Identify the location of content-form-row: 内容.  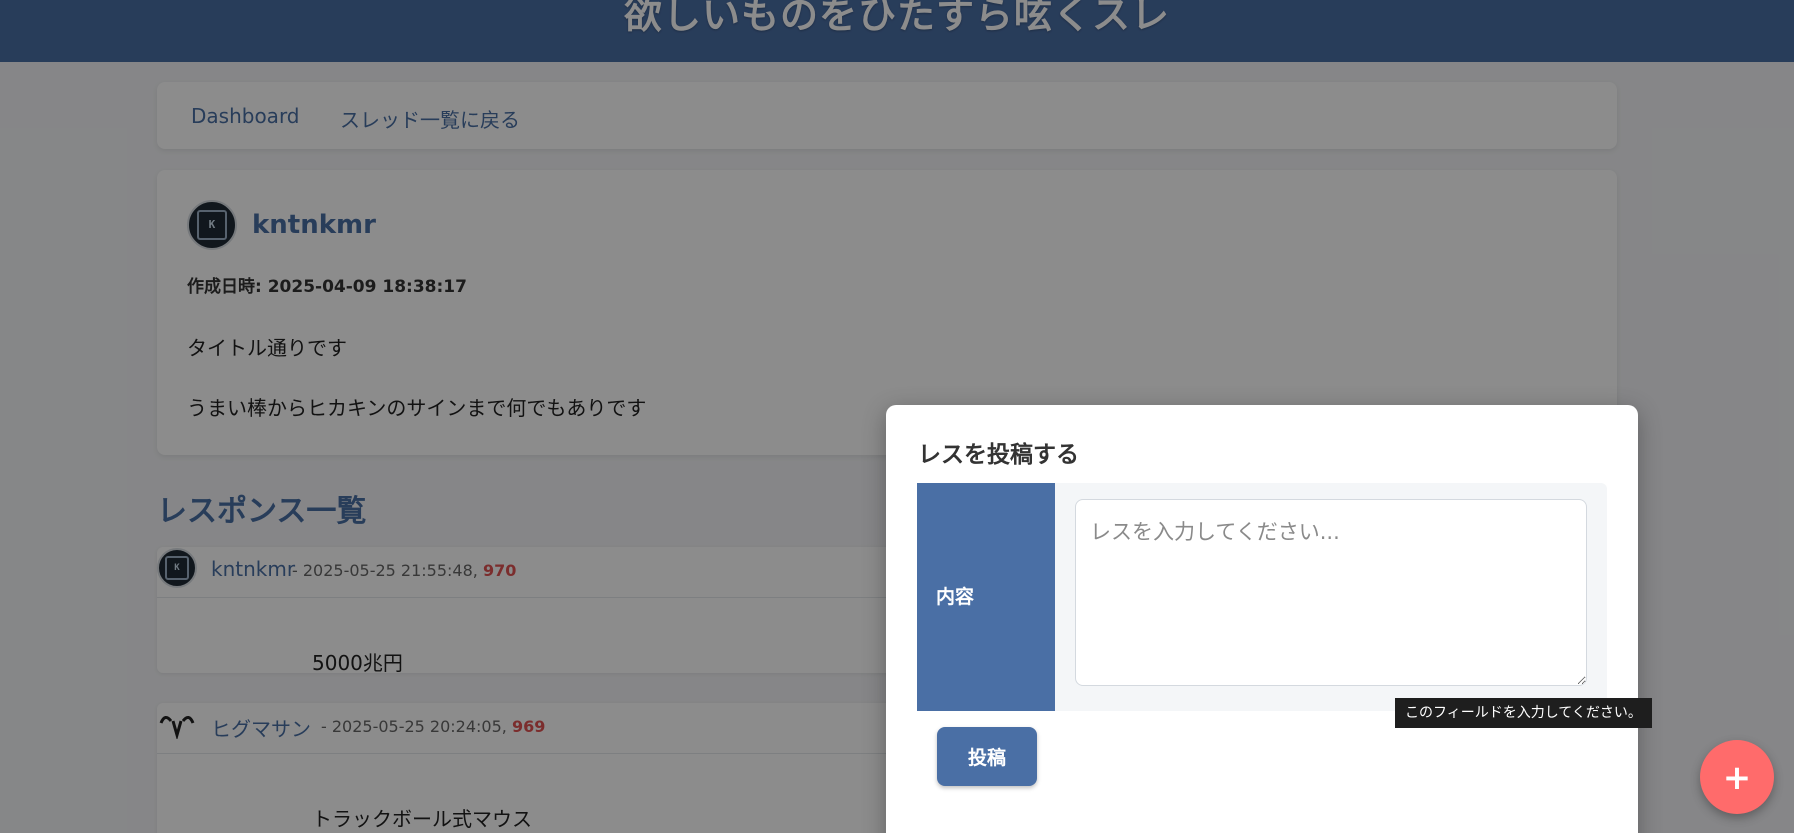
(1262, 597).